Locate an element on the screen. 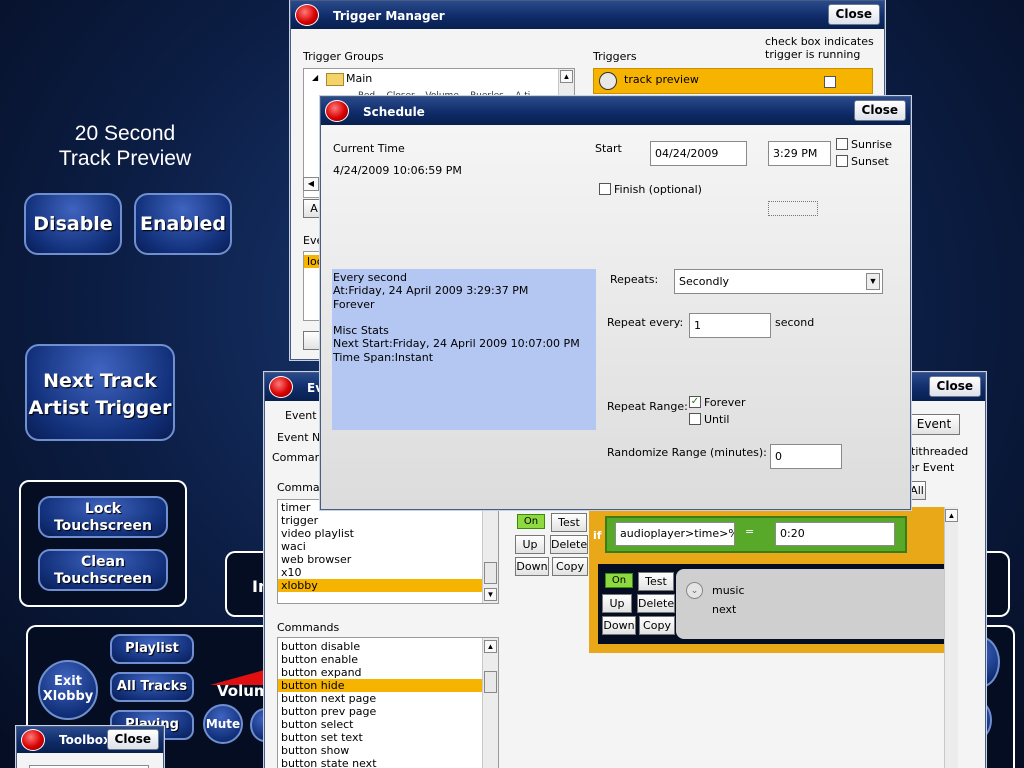 Image resolution: width=1024 pixels, height=768 pixels. condition-right-input: 0:20 is located at coordinates (835, 534).